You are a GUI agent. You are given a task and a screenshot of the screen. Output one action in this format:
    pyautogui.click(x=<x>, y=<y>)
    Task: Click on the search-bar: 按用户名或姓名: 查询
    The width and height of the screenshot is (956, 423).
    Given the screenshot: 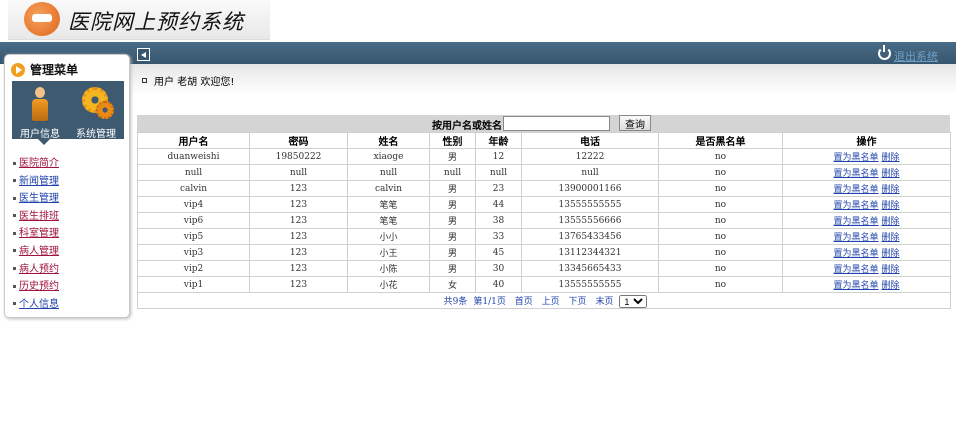 What is the action you would take?
    pyautogui.click(x=543, y=123)
    